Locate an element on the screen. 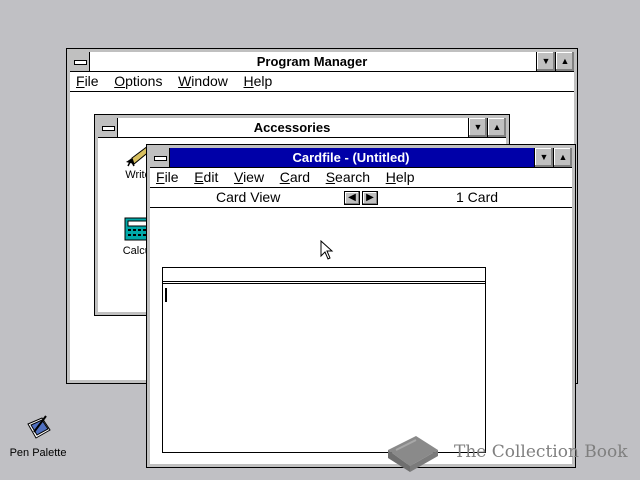  book-logo-icon is located at coordinates (413, 454).